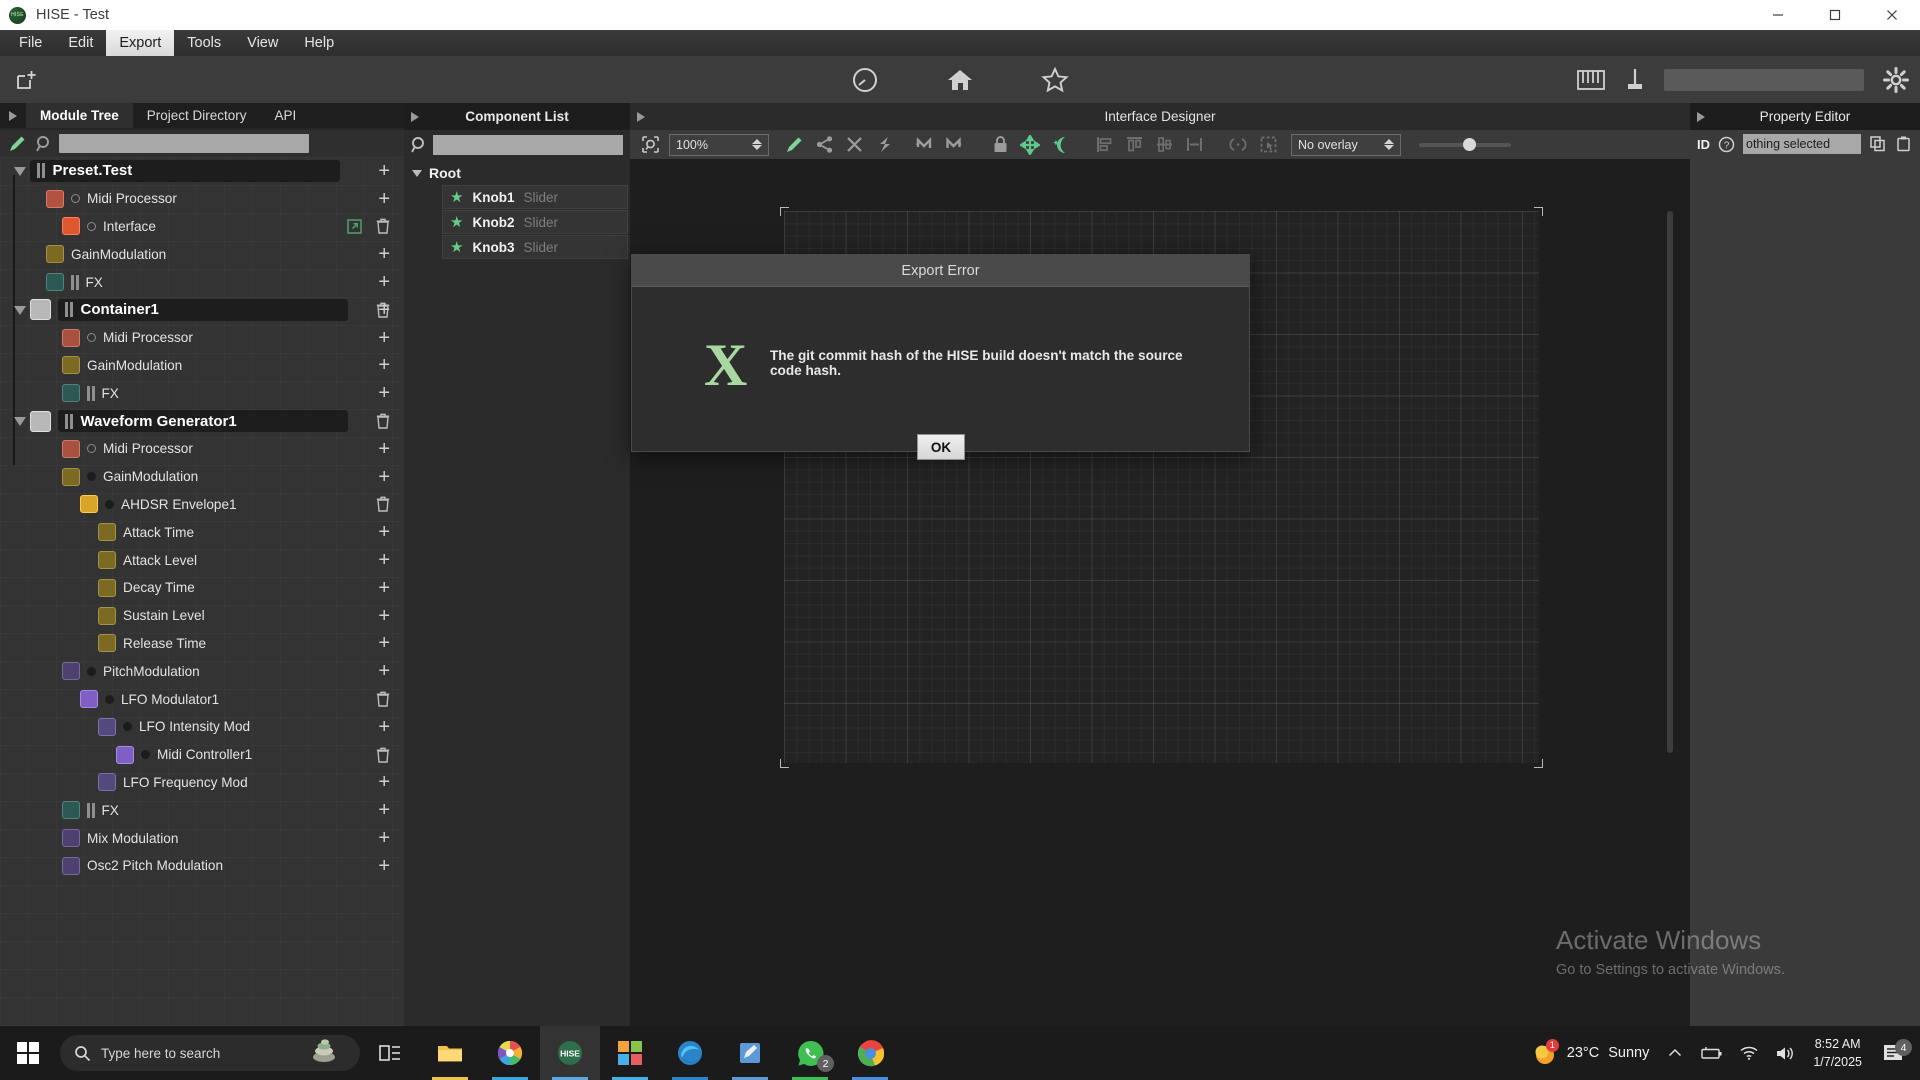 This screenshot has height=1080, width=1920. Describe the element at coordinates (202, 616) in the screenshot. I see `tree-row: Sustain Level +` at that location.